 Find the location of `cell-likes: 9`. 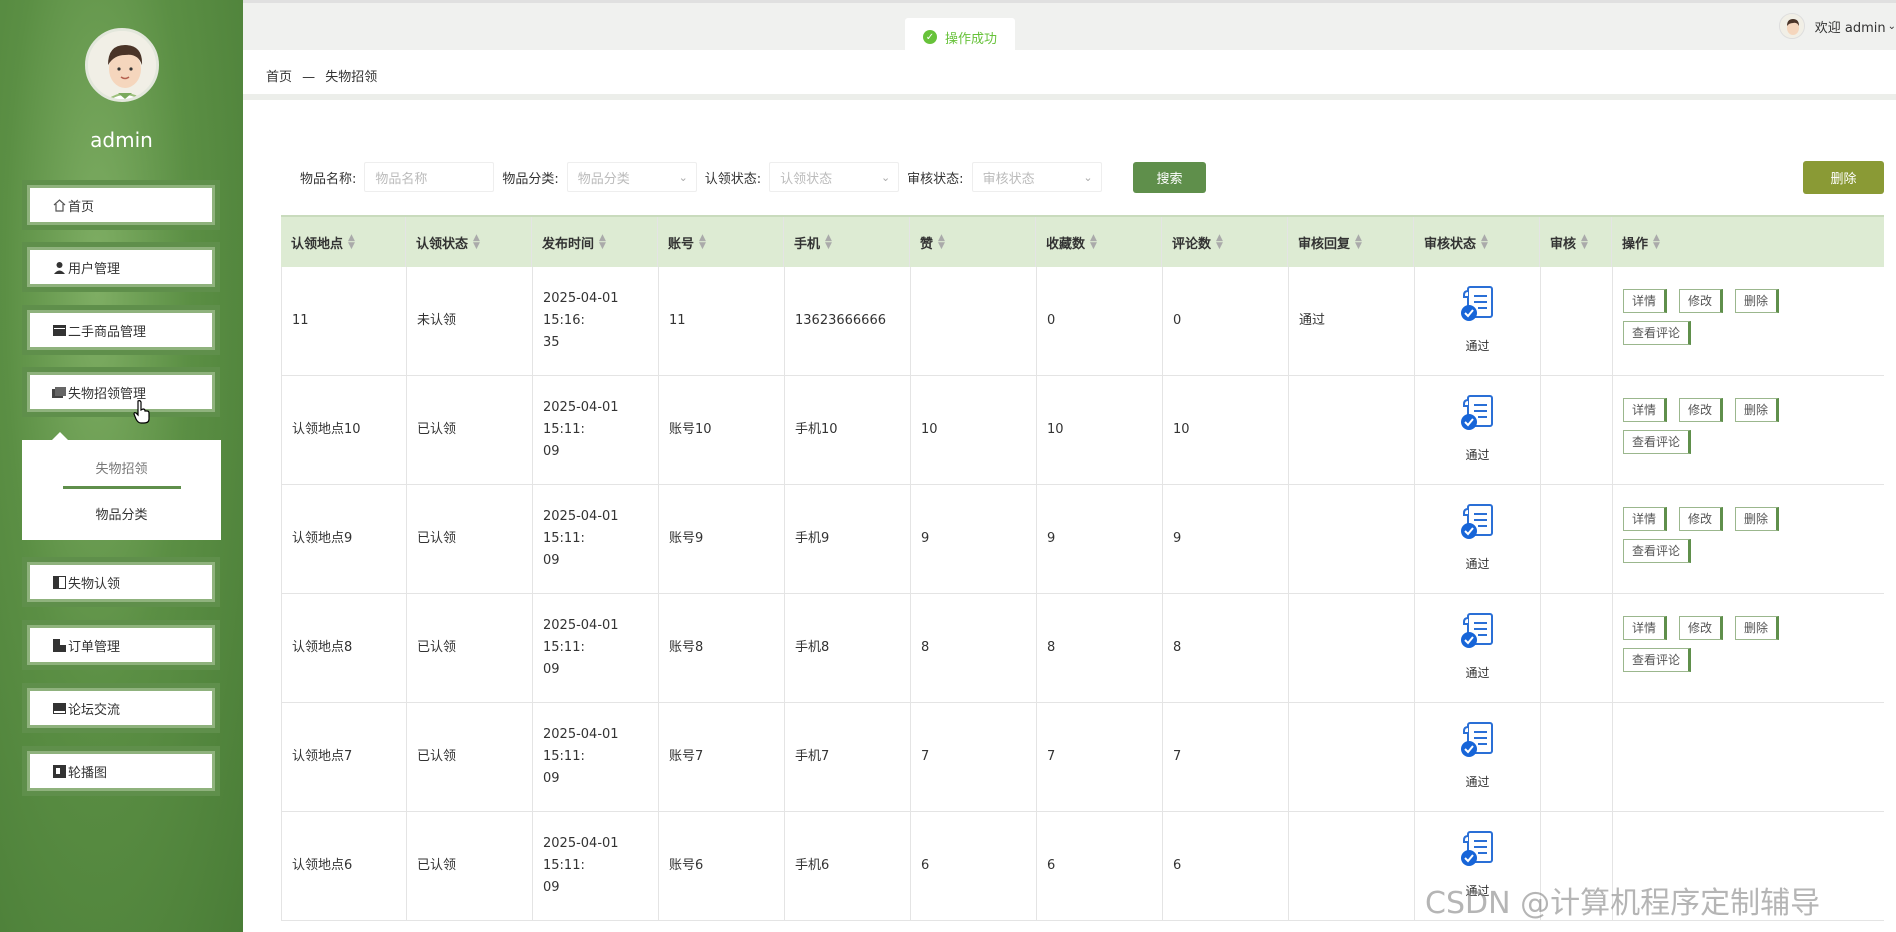

cell-likes: 9 is located at coordinates (974, 539).